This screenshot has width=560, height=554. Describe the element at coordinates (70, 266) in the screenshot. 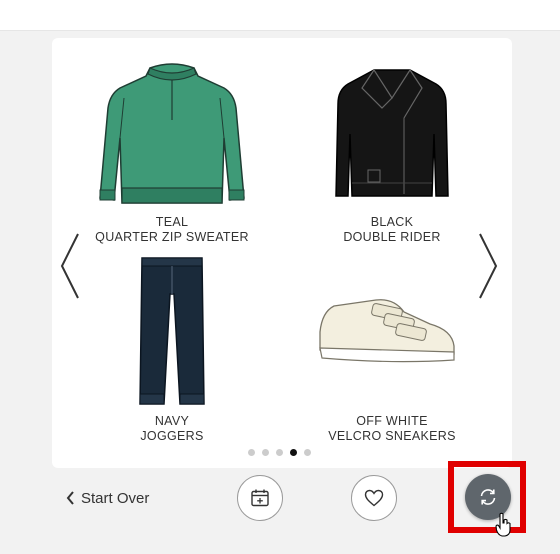

I see `chevron-left-icon` at that location.